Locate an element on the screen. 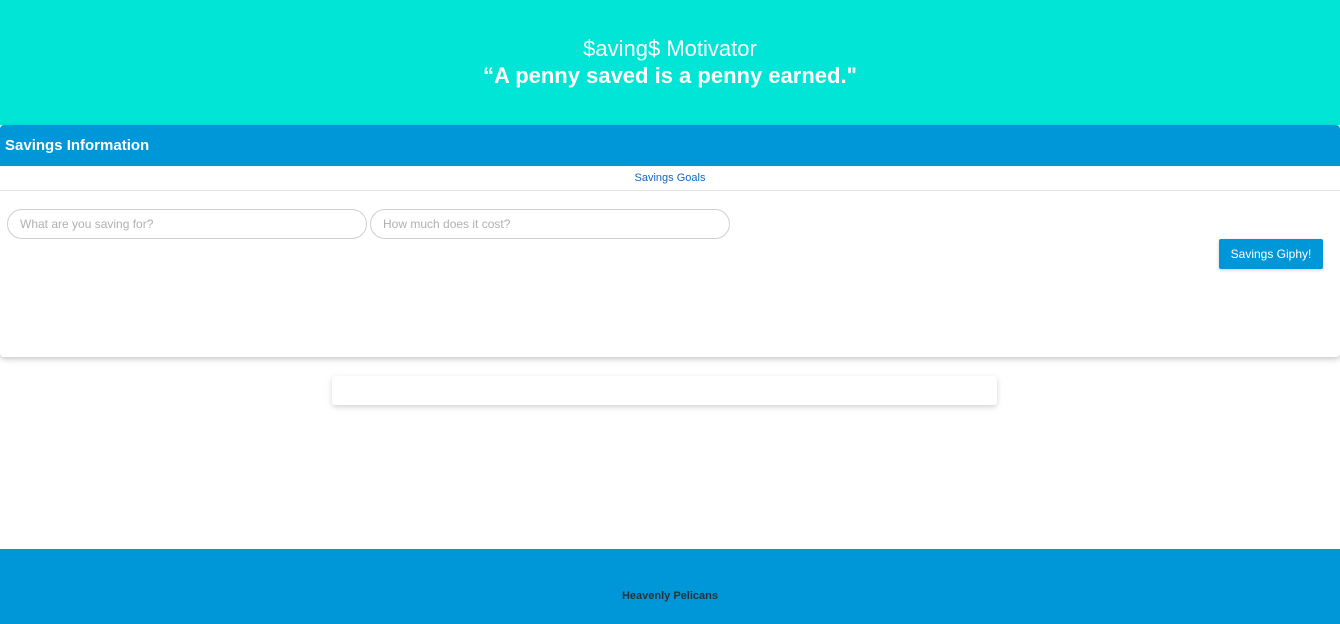  footer: Heavenly Pelicans is located at coordinates (670, 586).